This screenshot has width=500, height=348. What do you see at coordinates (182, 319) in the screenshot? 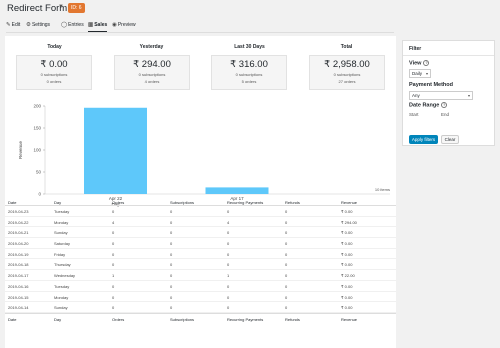
I see `column-footer-subscriptions: Subscriptions` at bounding box center [182, 319].